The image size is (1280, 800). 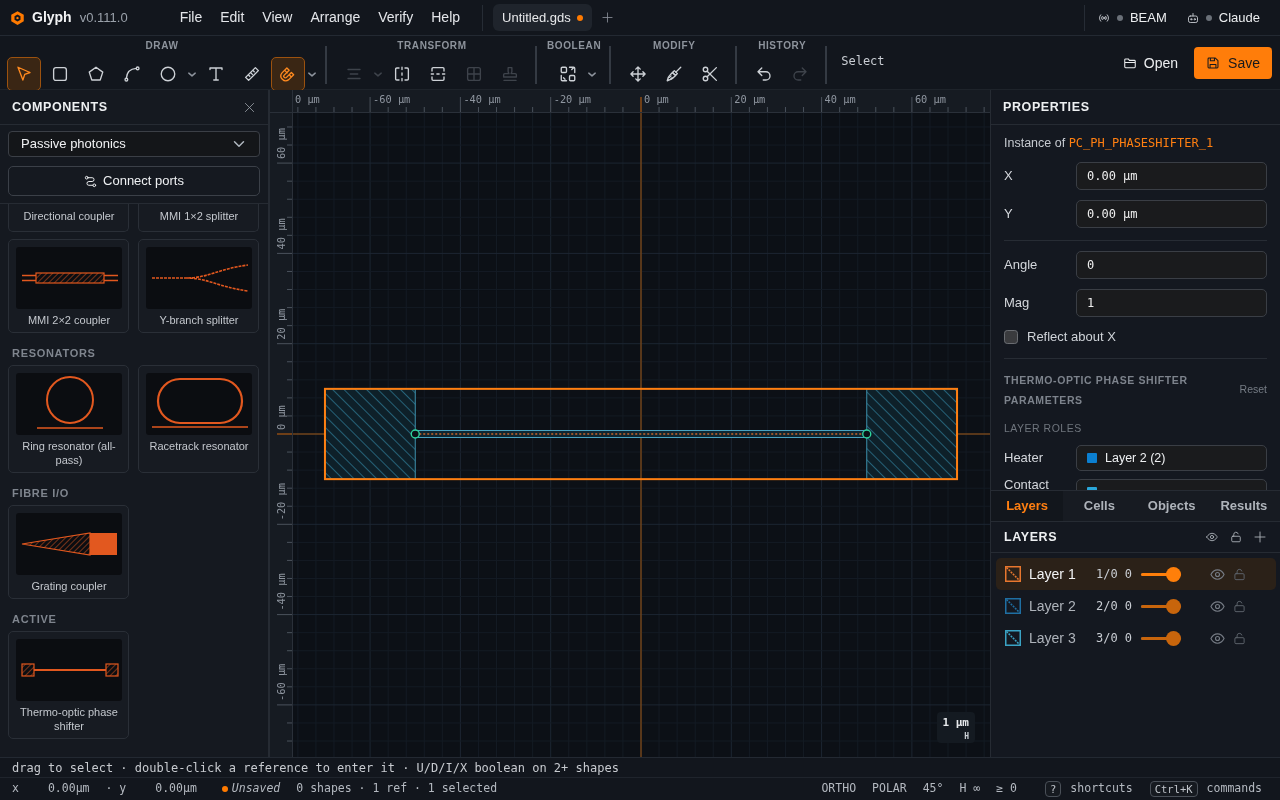 What do you see at coordinates (68, 552) in the screenshot?
I see `component-card: Grating coupler` at bounding box center [68, 552].